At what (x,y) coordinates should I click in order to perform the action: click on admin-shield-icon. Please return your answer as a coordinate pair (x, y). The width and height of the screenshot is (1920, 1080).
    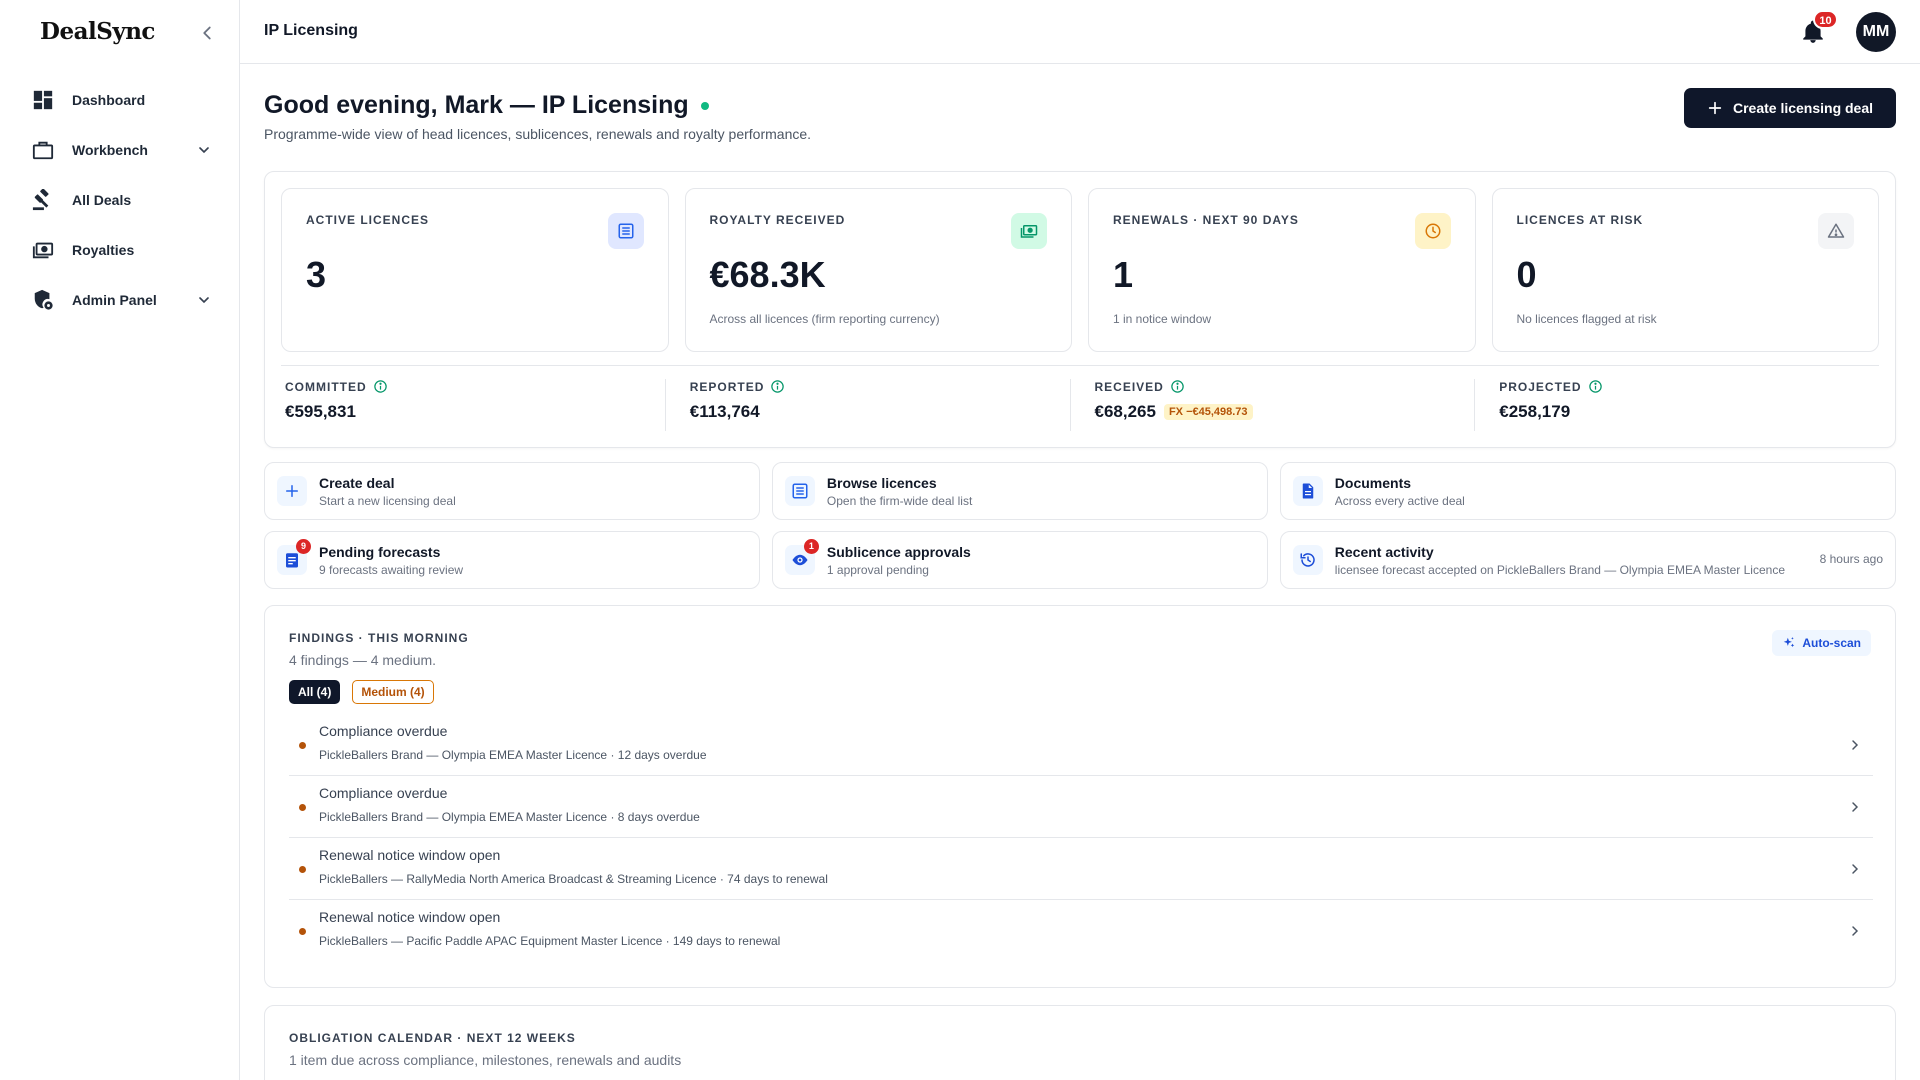
    Looking at the image, I should click on (43, 300).